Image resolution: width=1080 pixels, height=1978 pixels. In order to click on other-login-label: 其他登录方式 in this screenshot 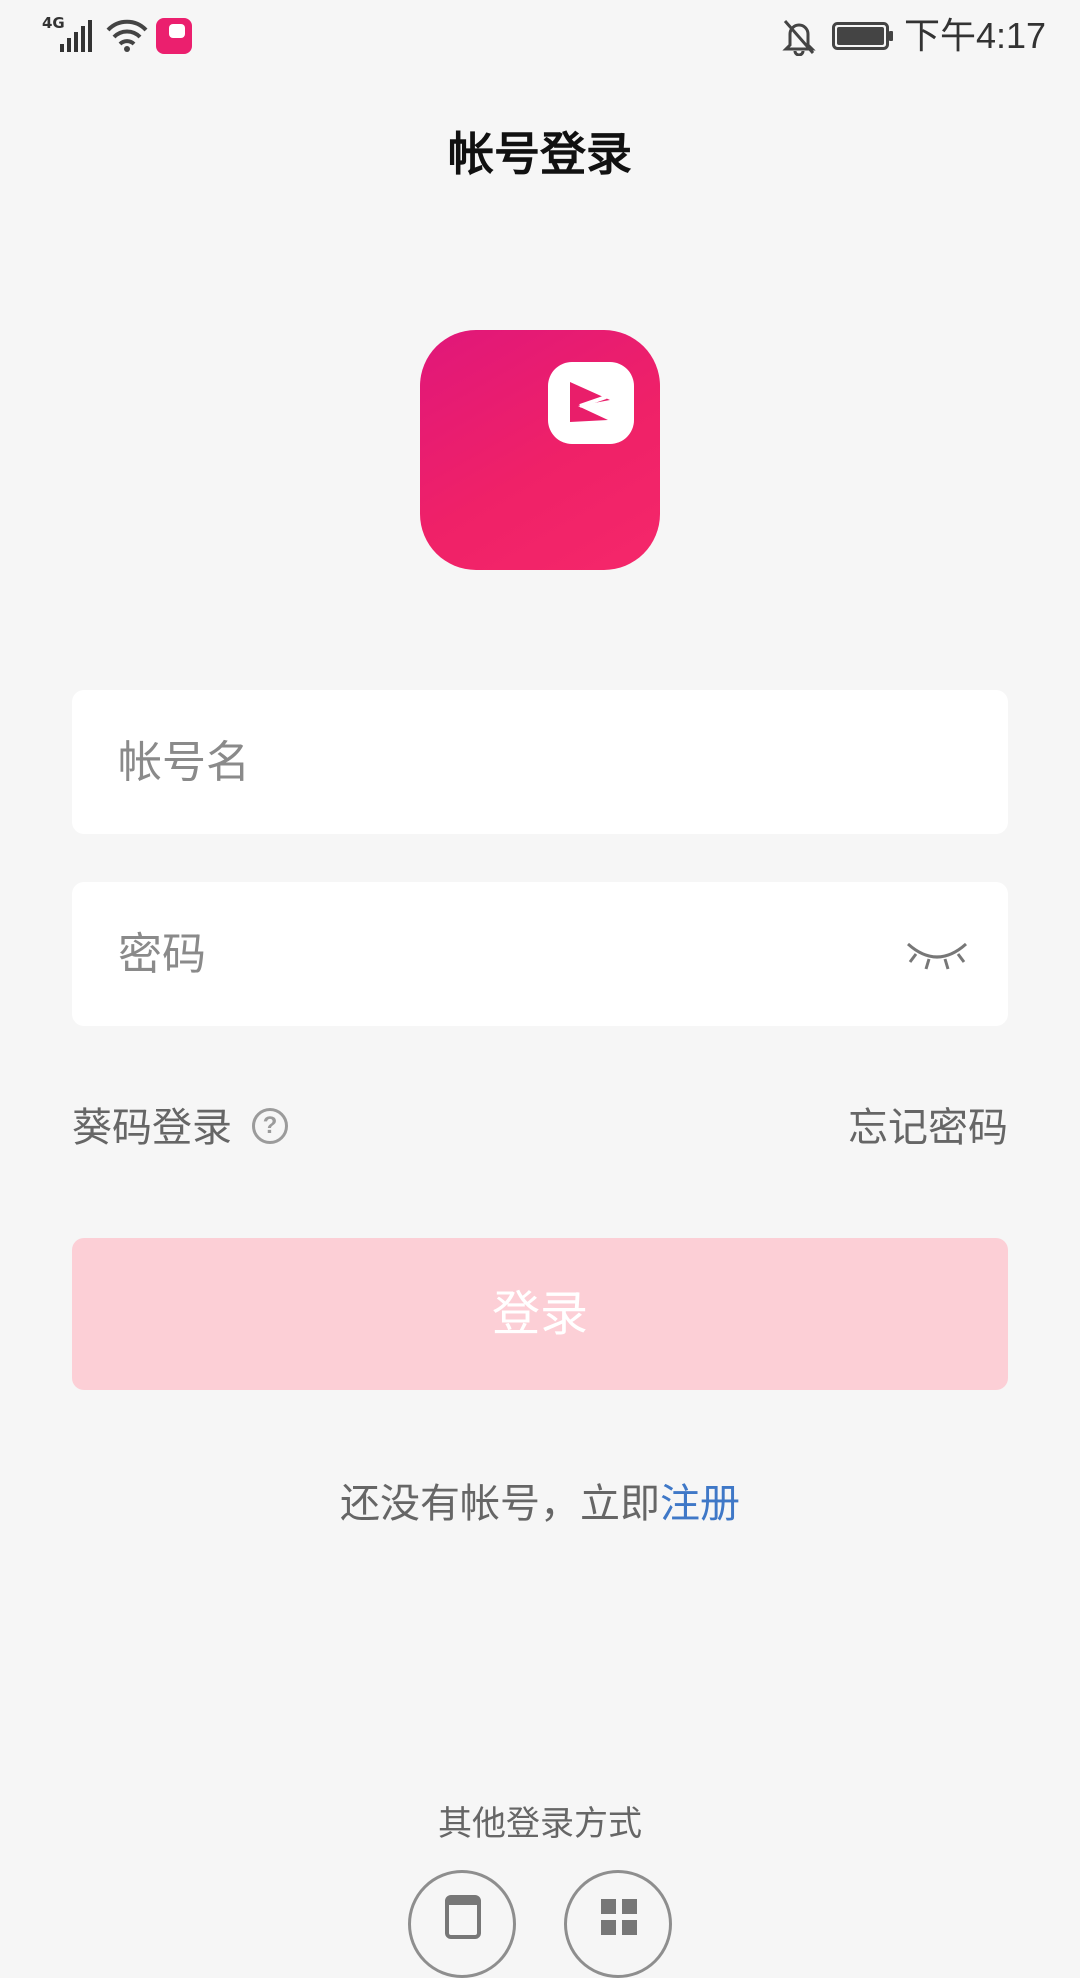, I will do `click(540, 1824)`.